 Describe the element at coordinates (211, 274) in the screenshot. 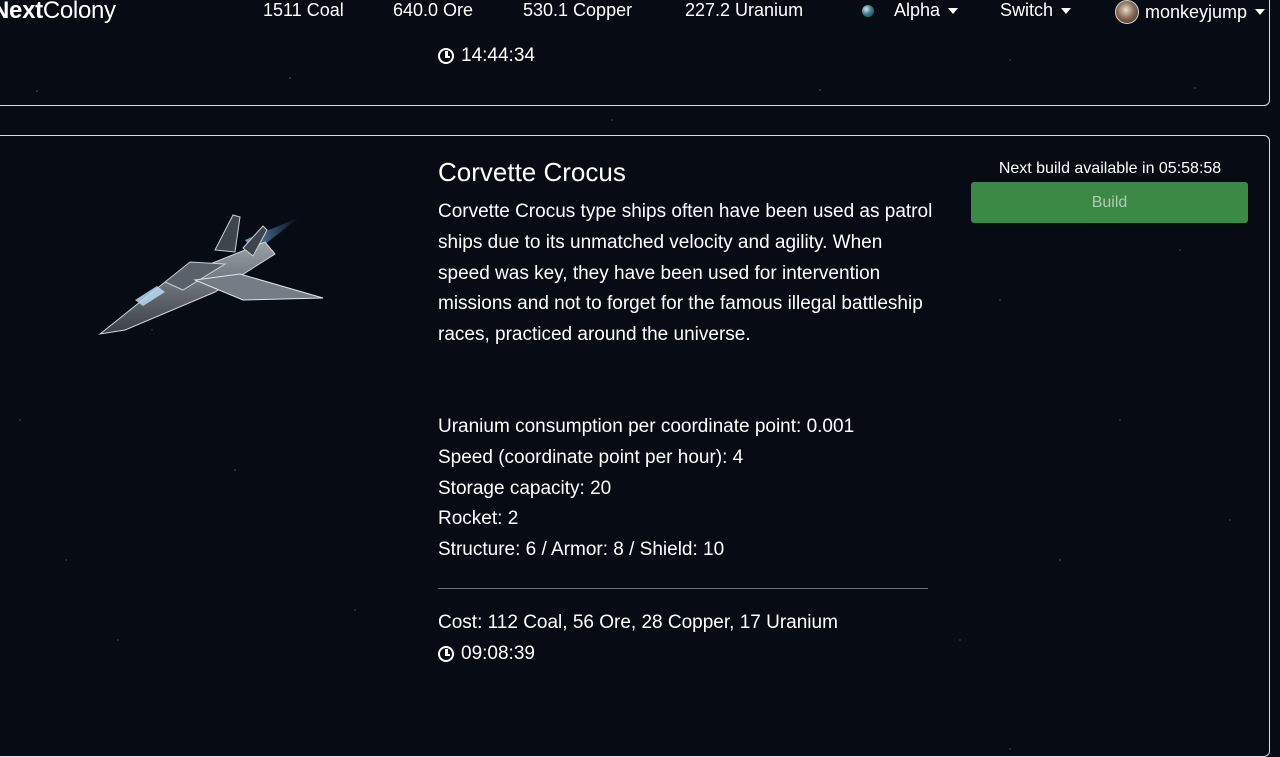

I see `corvette-ship-image` at that location.